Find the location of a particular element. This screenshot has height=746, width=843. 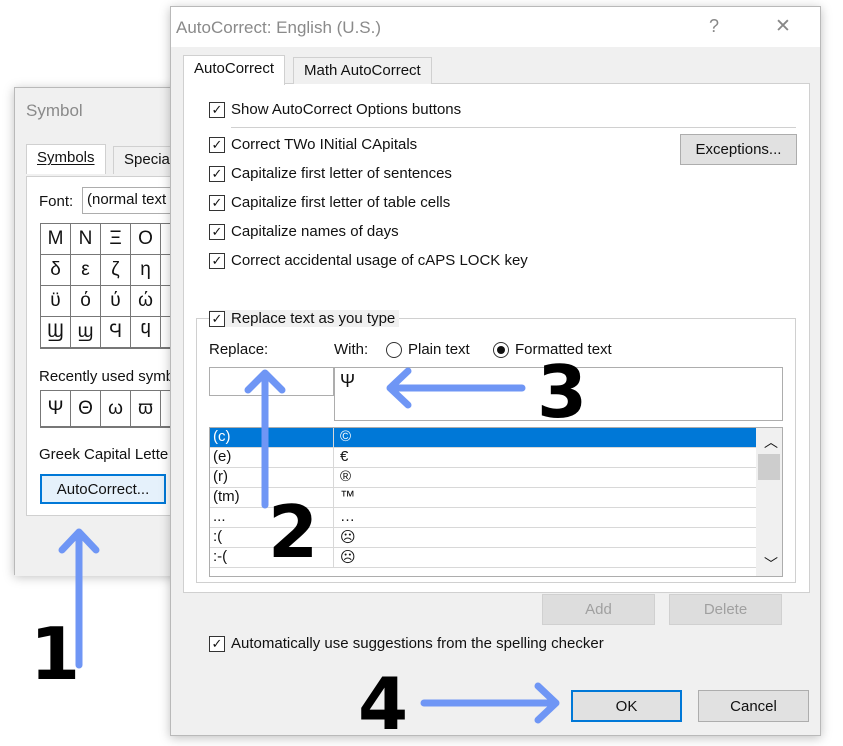

step-4-label: 4 is located at coordinates (383, 704).